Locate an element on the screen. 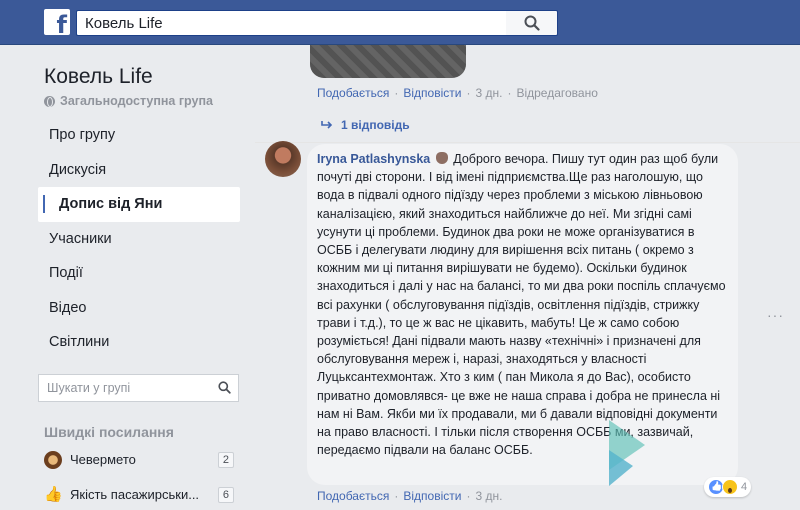 This screenshot has width=800, height=510. sidebar-item-members: Учасники is located at coordinates (143, 239).